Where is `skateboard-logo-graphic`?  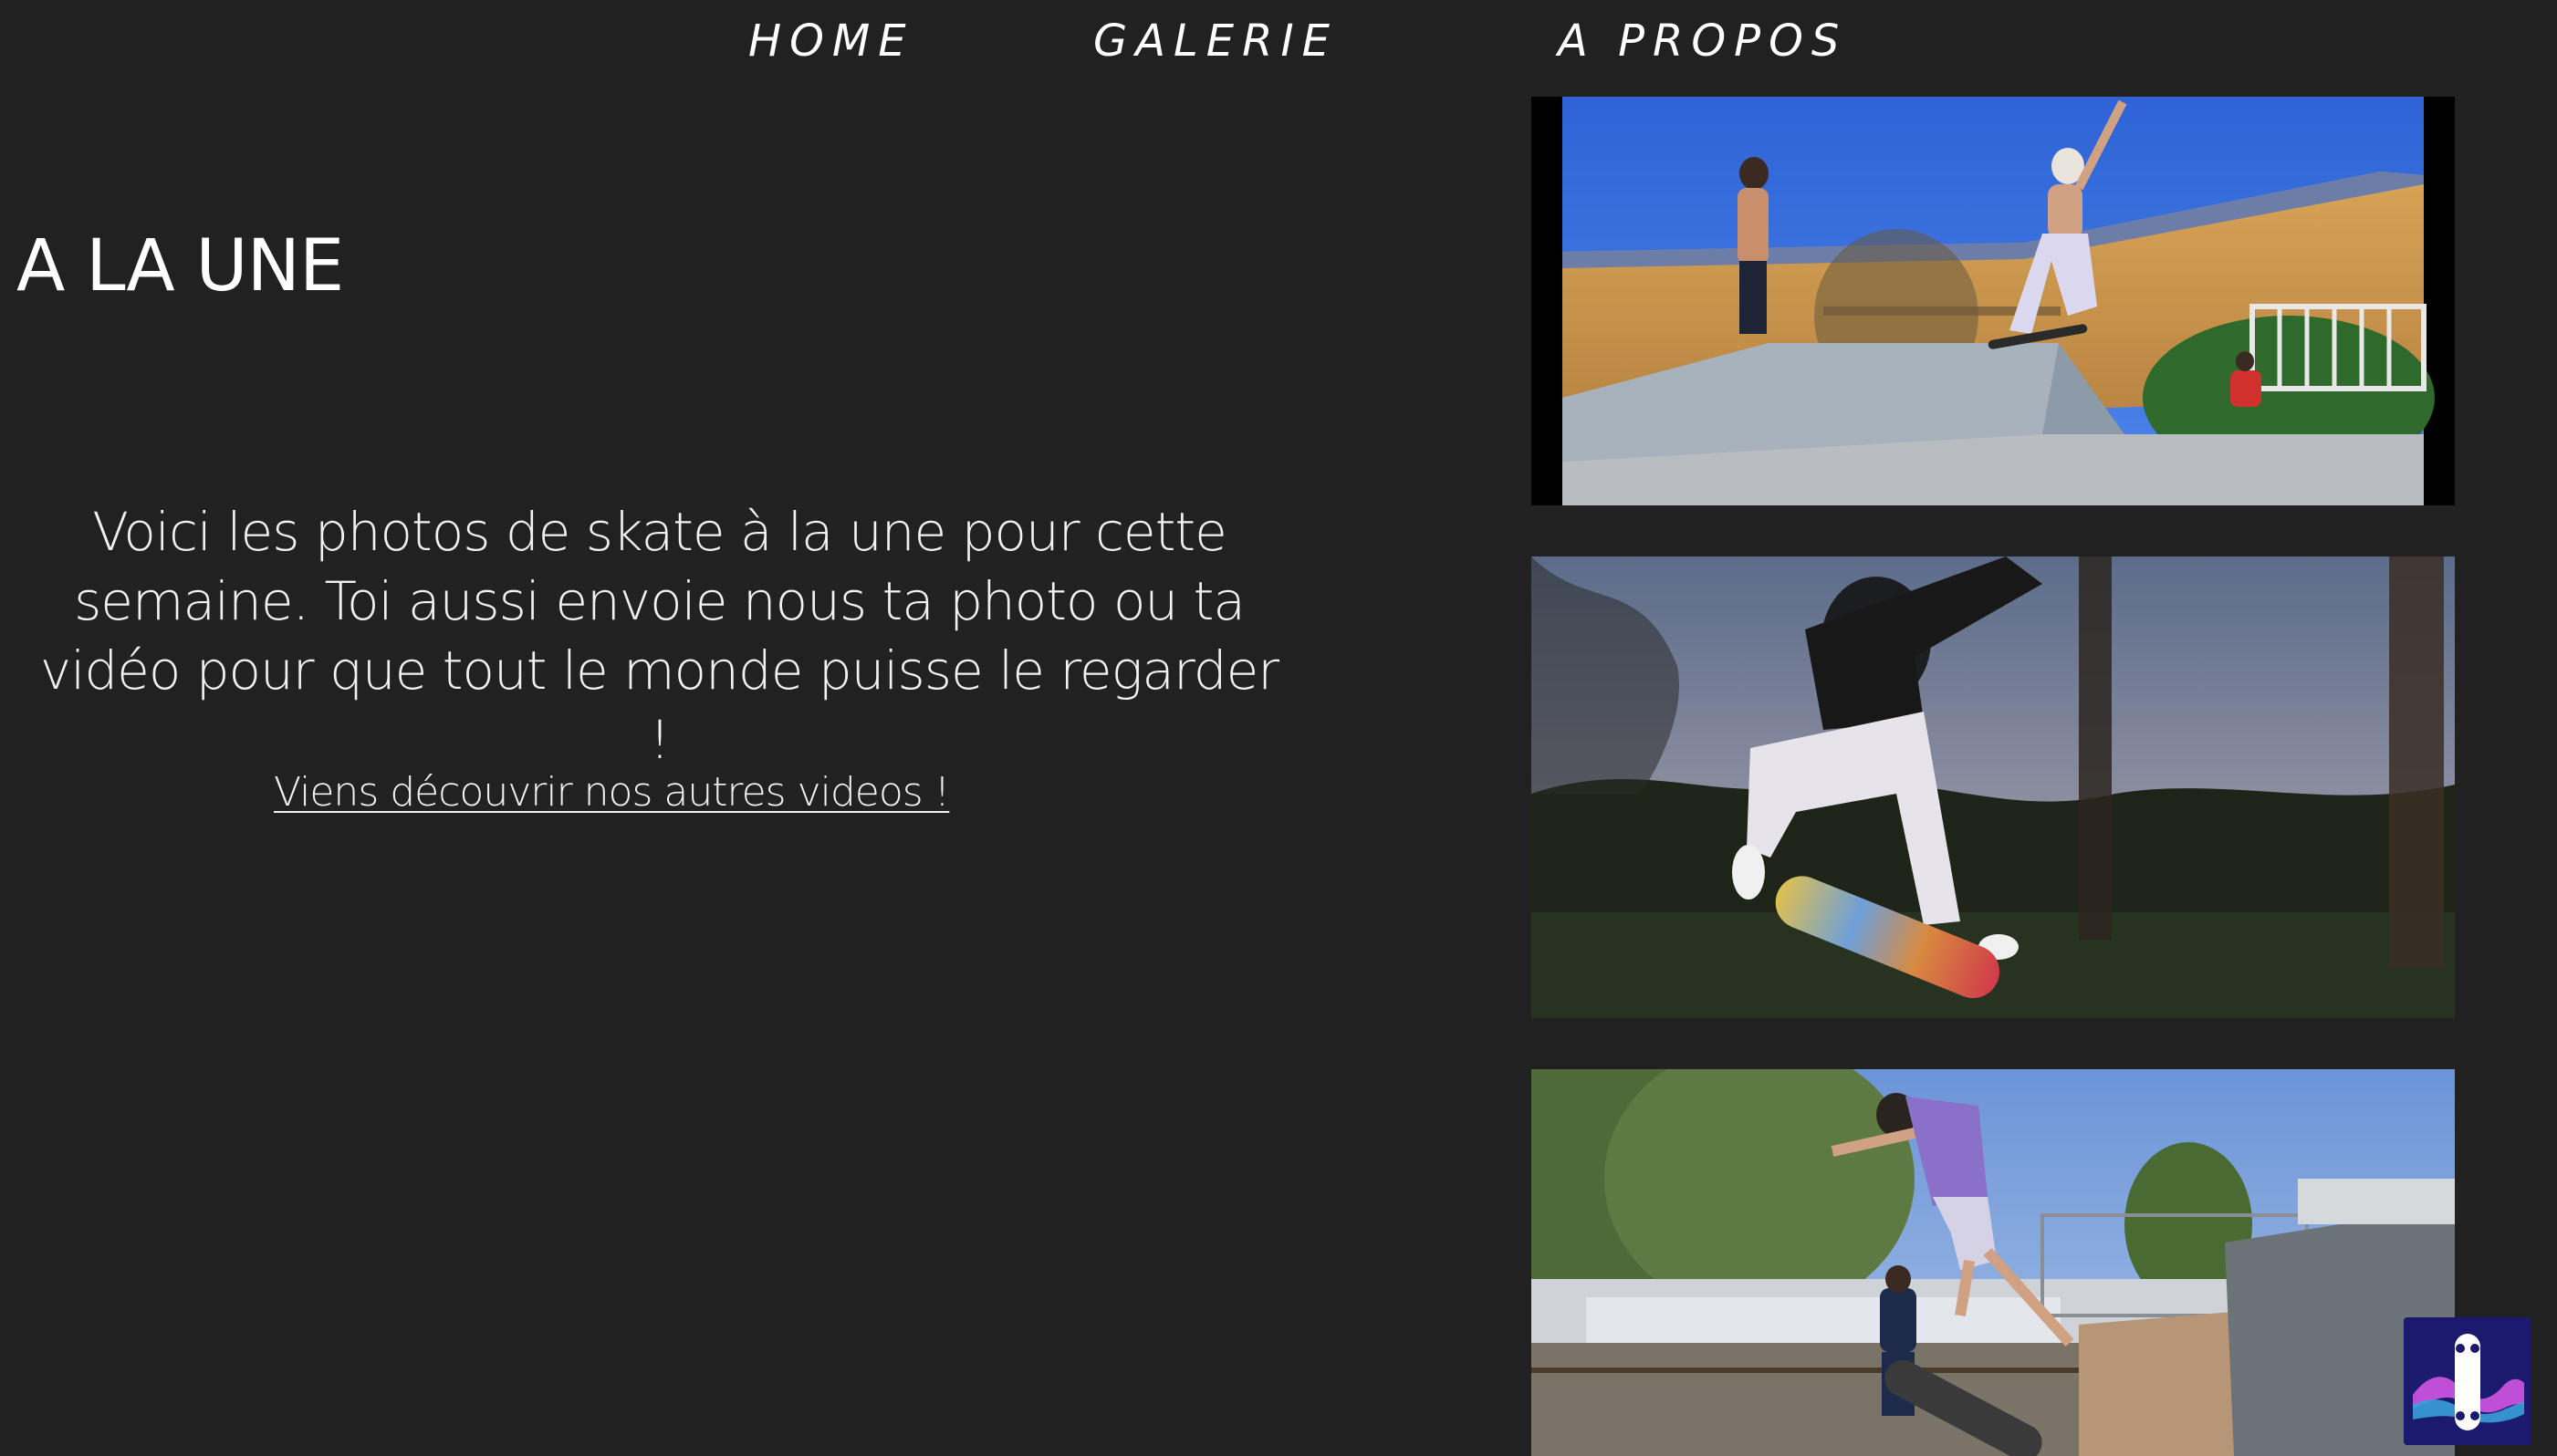 skateboard-logo-graphic is located at coordinates (2467, 1381).